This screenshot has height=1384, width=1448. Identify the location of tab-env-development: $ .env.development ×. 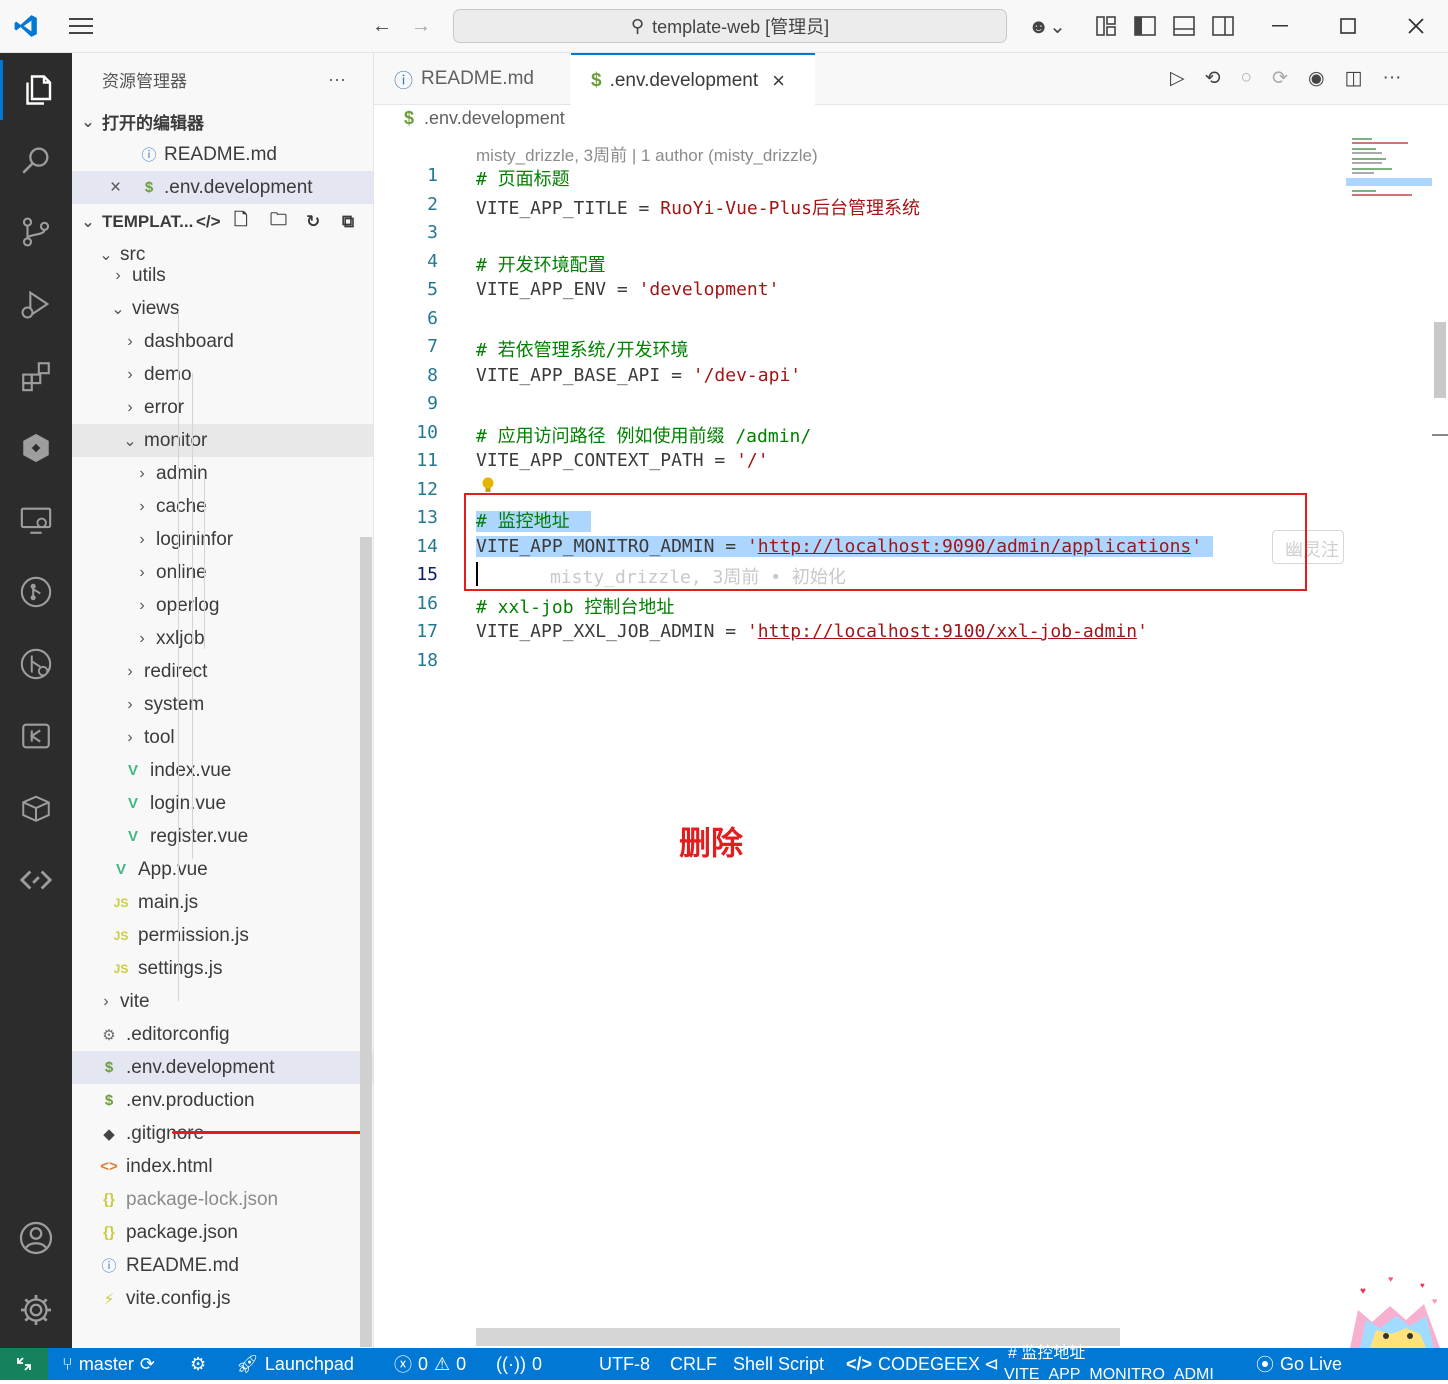
(693, 79).